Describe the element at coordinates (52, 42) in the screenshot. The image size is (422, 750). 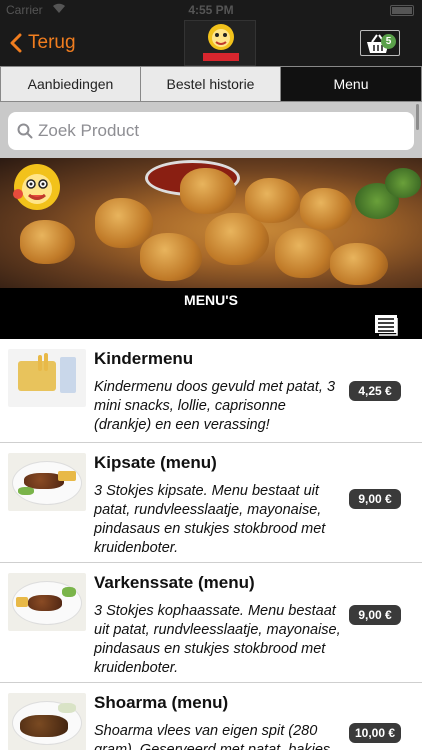
I see `back-label: Terug` at that location.